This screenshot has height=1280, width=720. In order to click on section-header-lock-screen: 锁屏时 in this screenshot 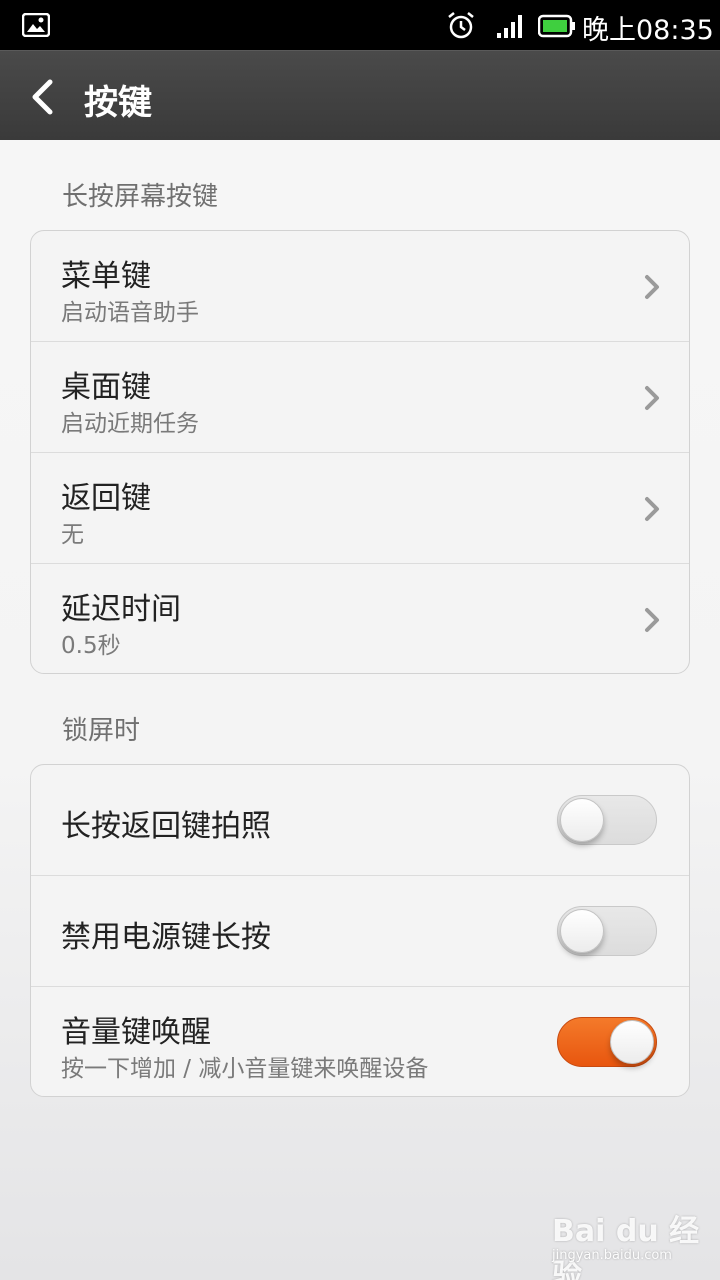, I will do `click(101, 731)`.